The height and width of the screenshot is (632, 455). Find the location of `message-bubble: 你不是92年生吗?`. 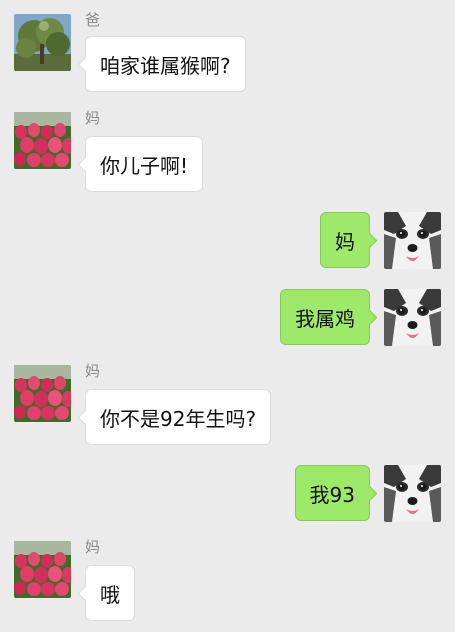

message-bubble: 你不是92年生吗? is located at coordinates (174, 417).